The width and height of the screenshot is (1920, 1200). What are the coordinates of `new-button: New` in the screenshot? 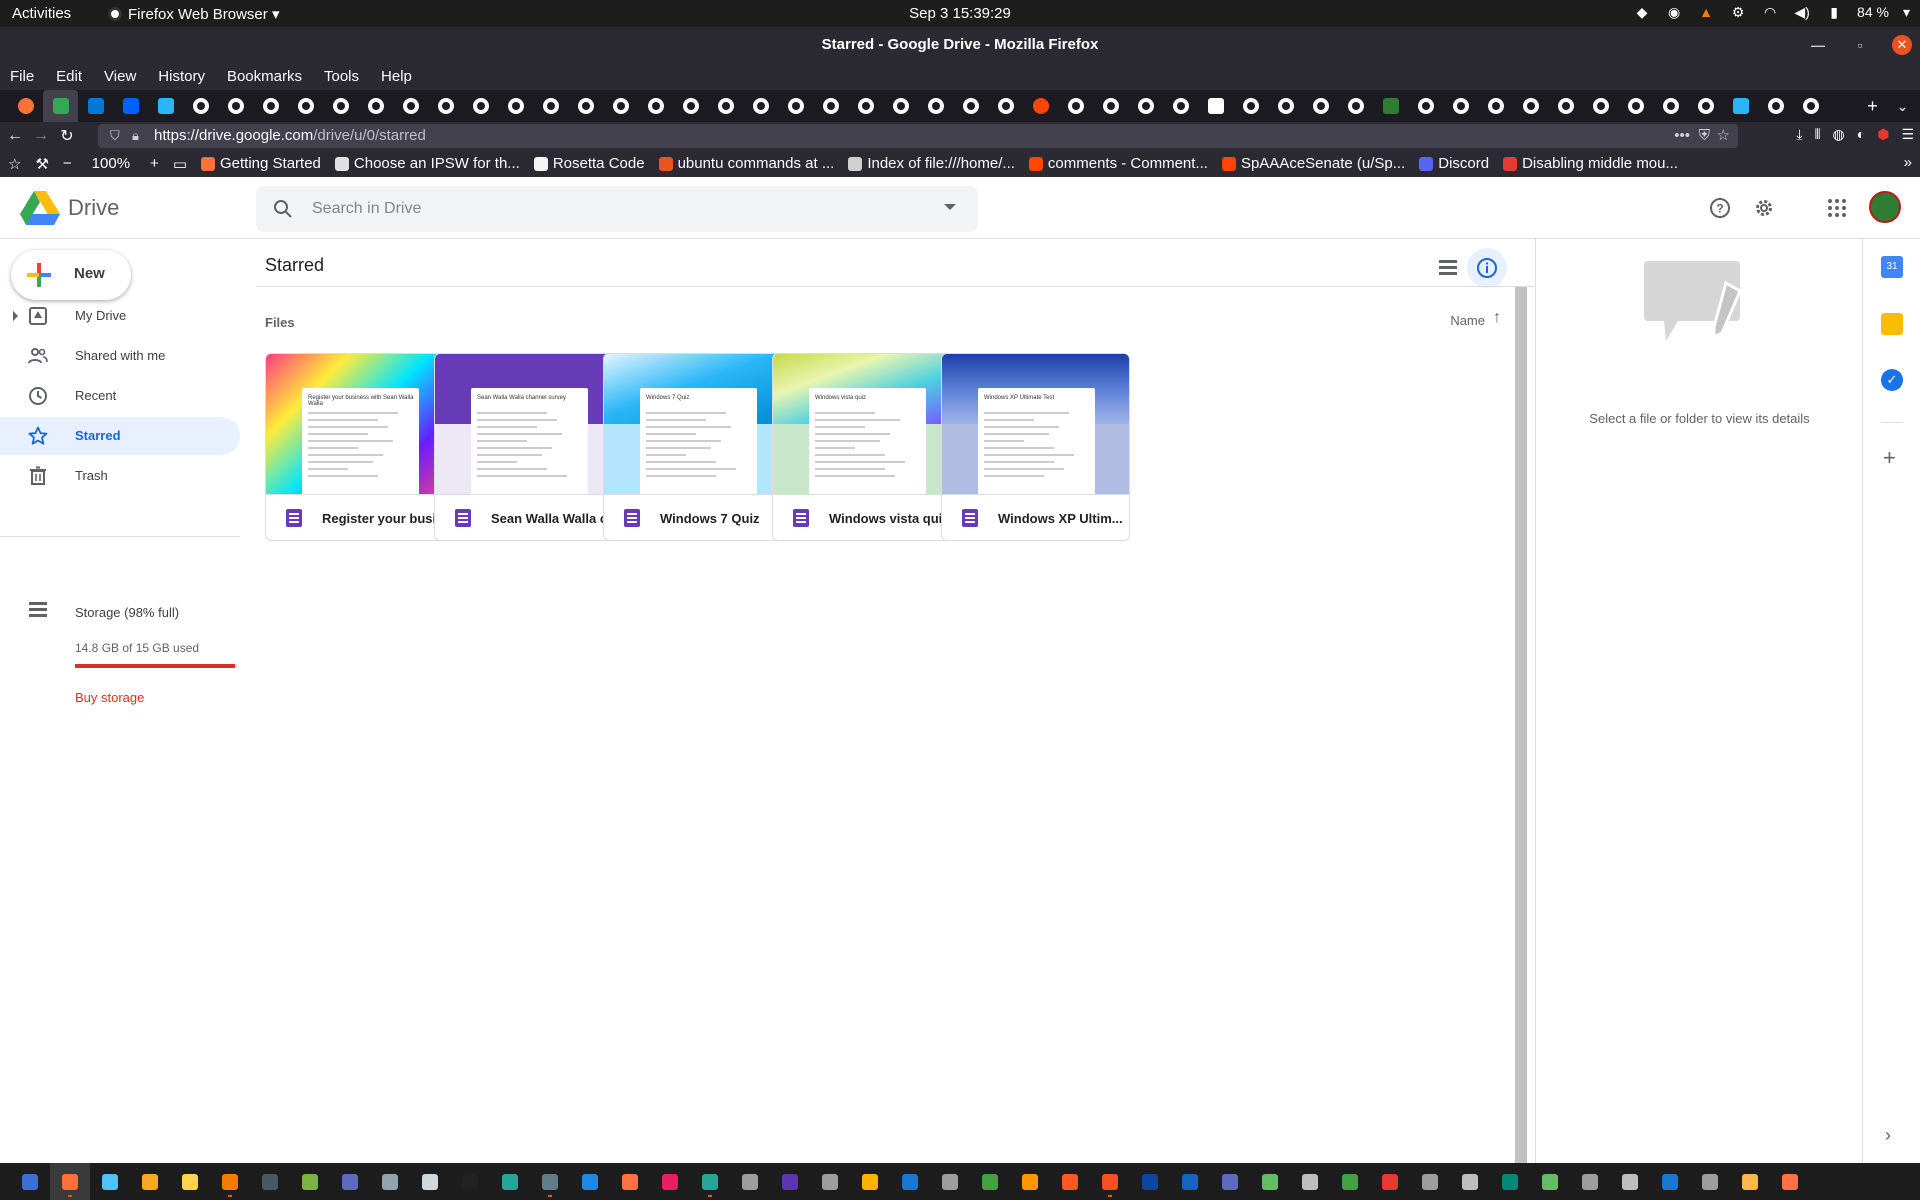 It's located at (71, 275).